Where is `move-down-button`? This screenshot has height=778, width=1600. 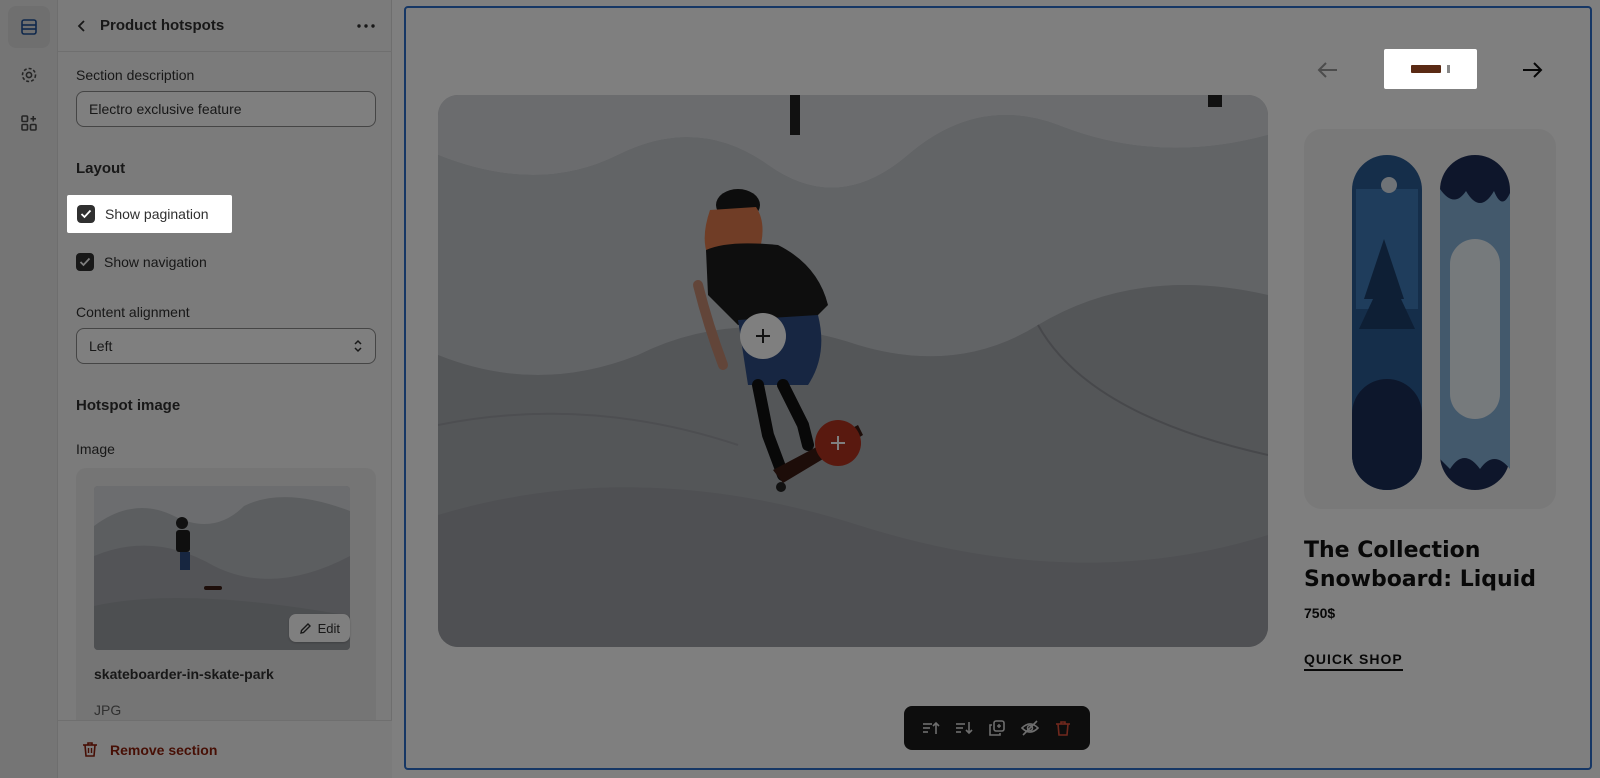 move-down-button is located at coordinates (964, 728).